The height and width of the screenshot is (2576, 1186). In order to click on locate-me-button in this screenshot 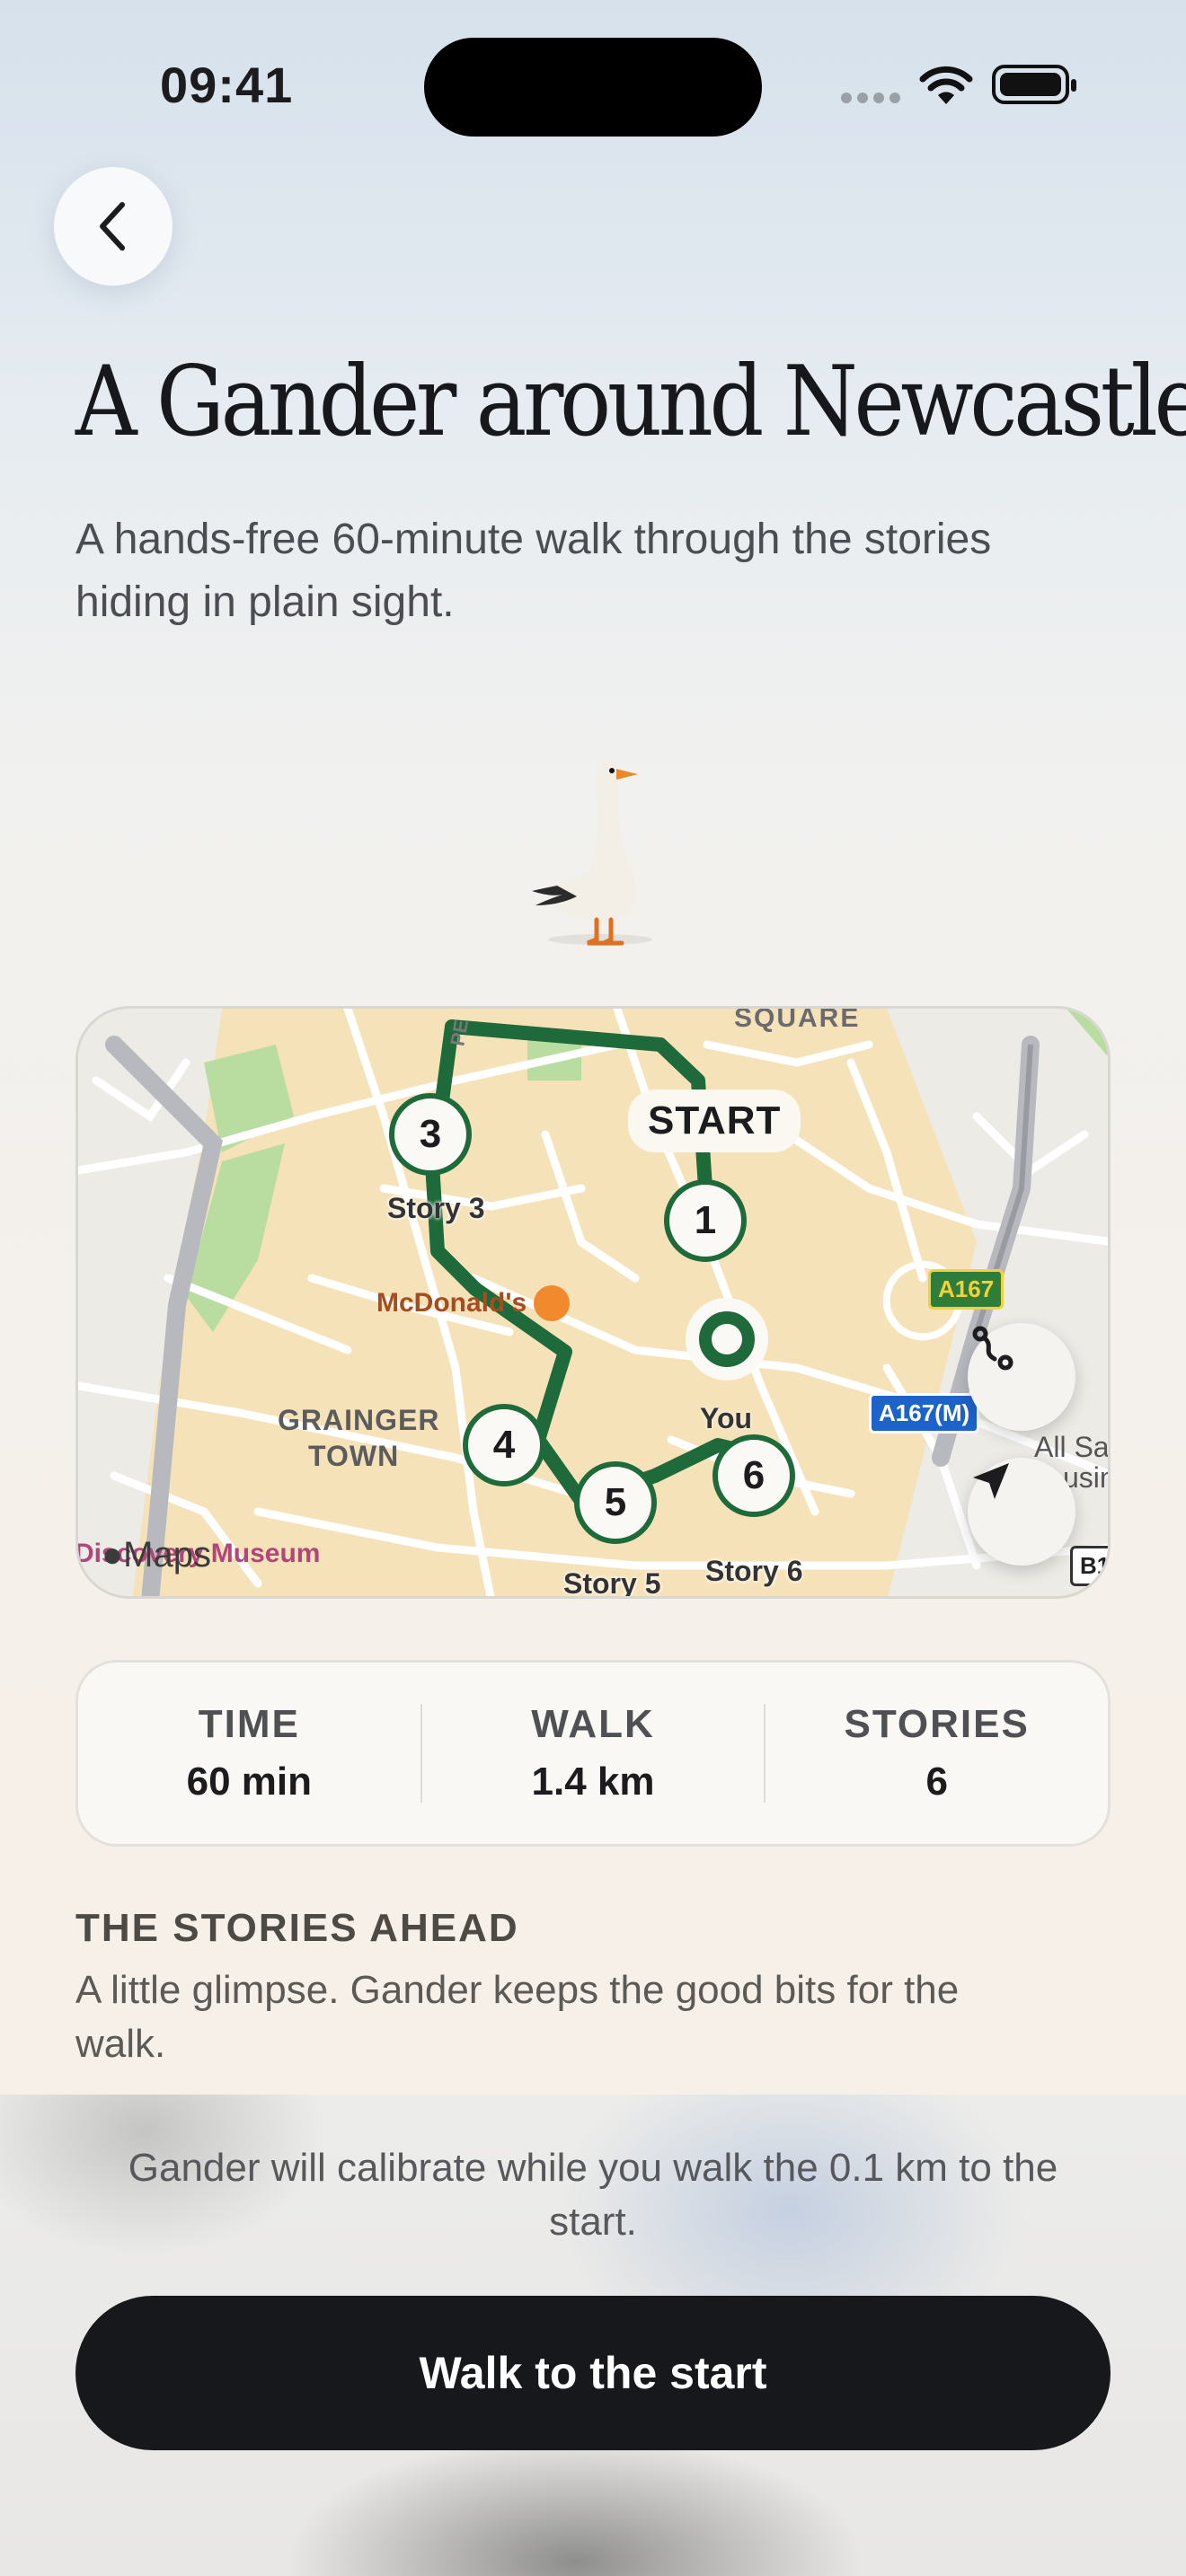, I will do `click(1021, 1512)`.